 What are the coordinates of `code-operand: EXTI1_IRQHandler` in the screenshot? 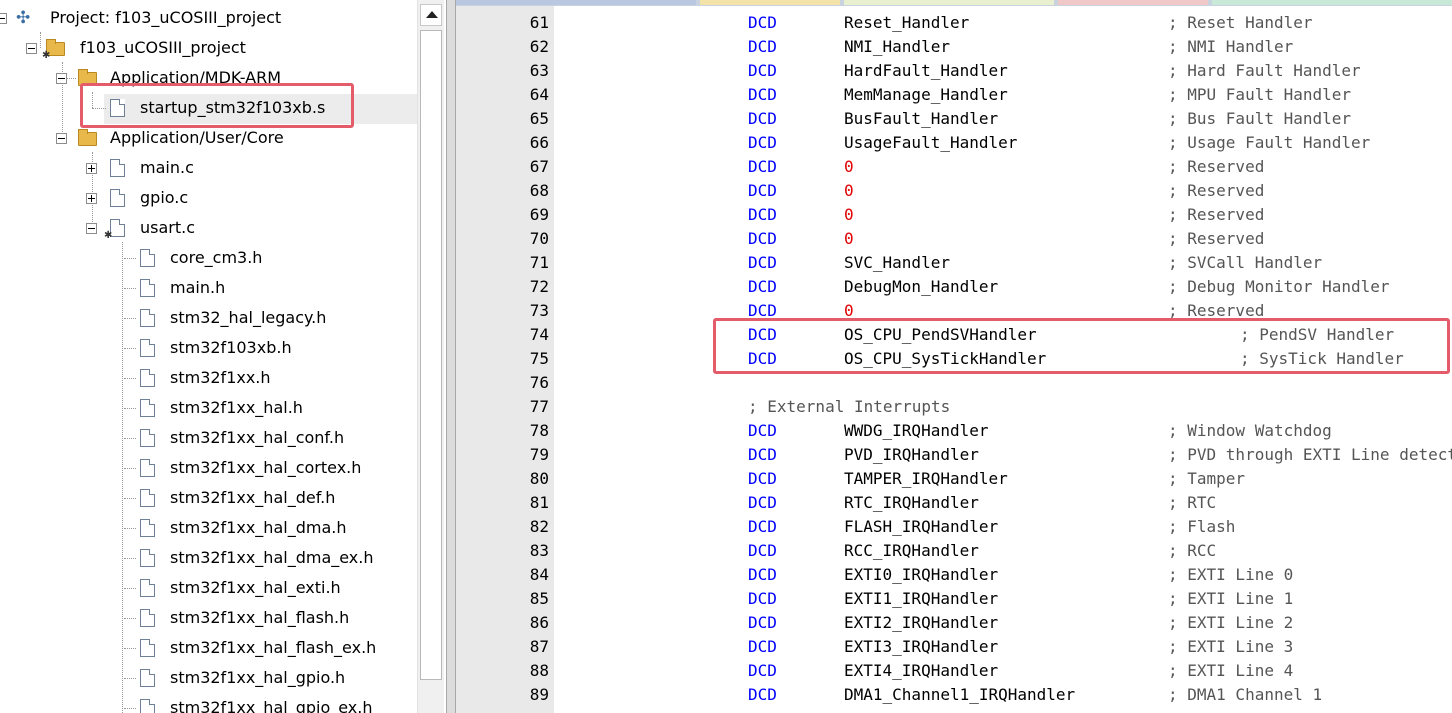 It's located at (921, 598).